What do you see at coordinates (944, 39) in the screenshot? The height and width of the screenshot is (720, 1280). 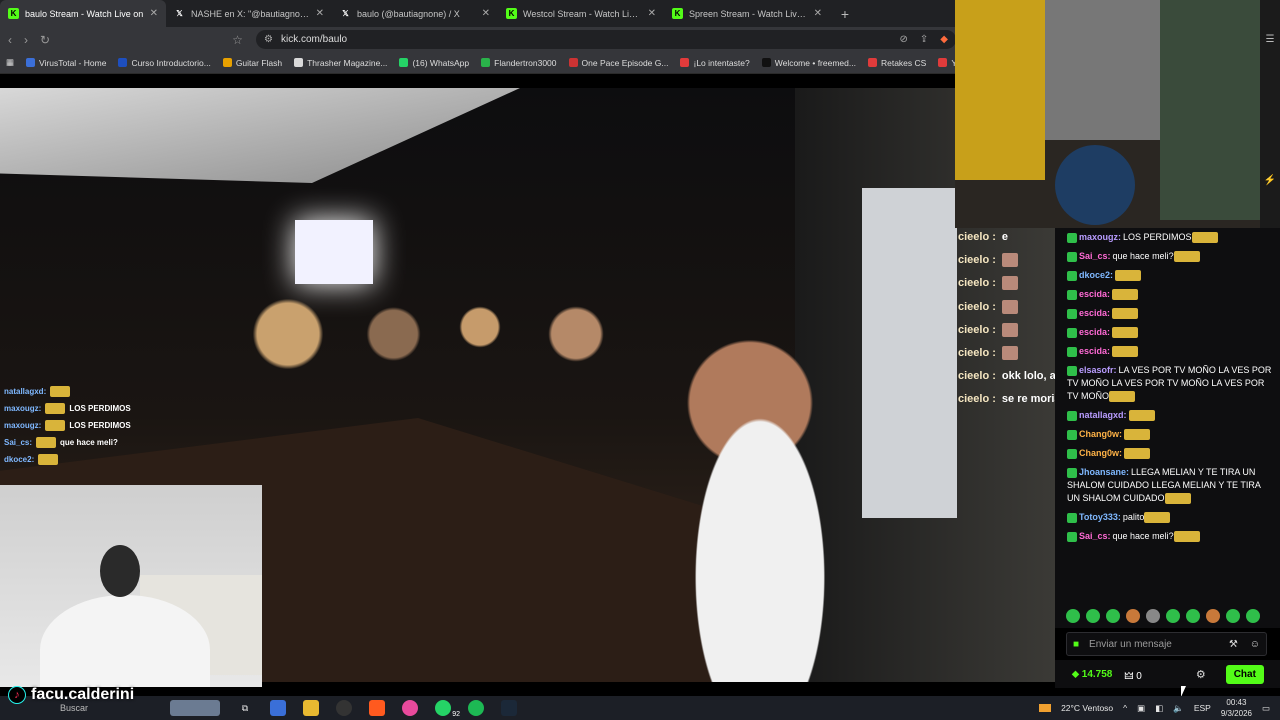 I see `brave-shield-icon: ◆` at bounding box center [944, 39].